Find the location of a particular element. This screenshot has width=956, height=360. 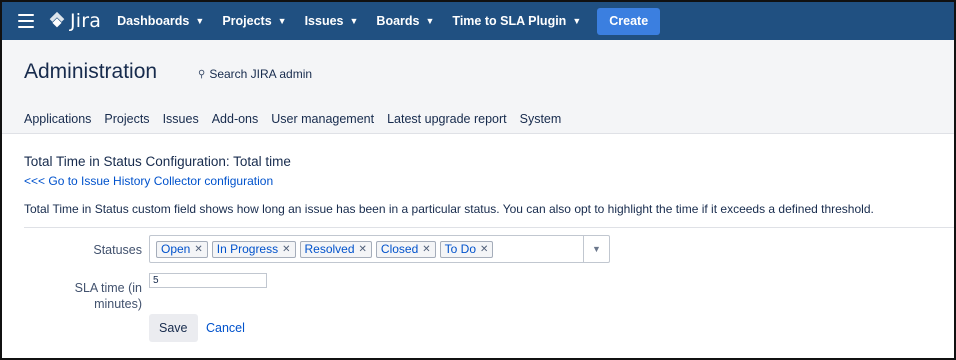

nav-time-to-sla-plugin: Time to SLA Plugin ▼ is located at coordinates (516, 21).